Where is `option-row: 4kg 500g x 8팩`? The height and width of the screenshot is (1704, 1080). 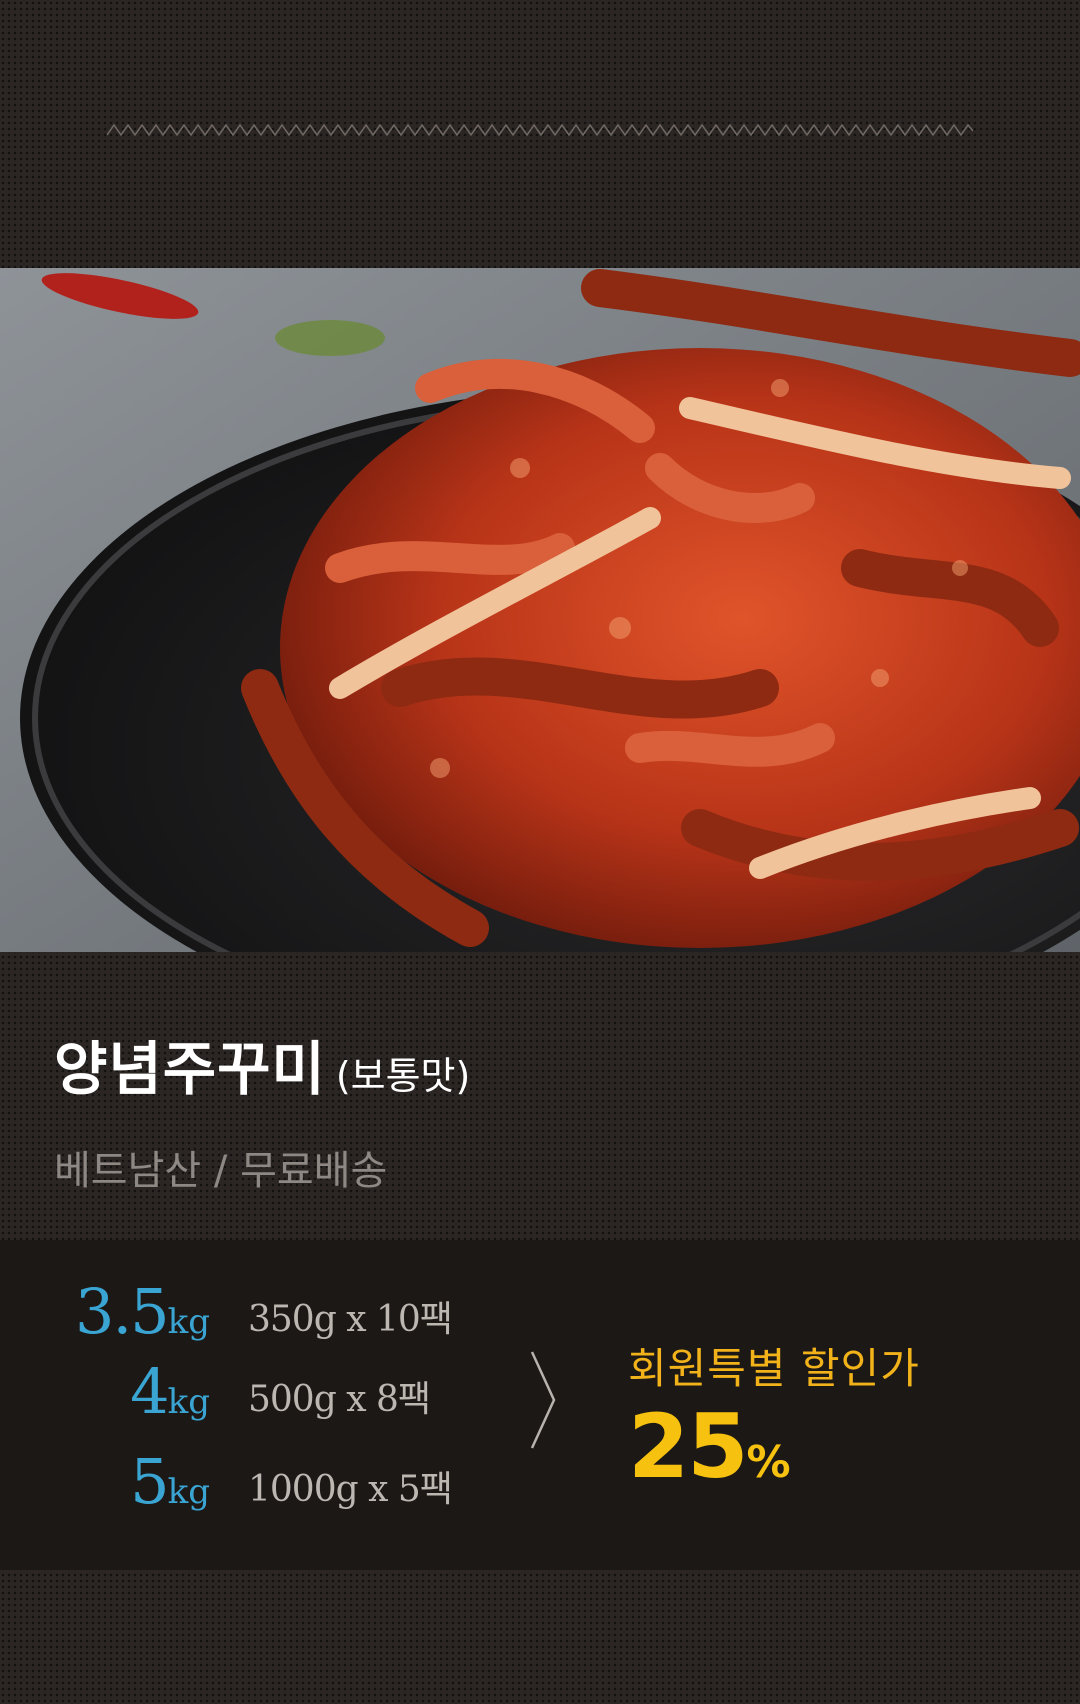 option-row: 4kg 500g x 8팩 is located at coordinates (230, 1395).